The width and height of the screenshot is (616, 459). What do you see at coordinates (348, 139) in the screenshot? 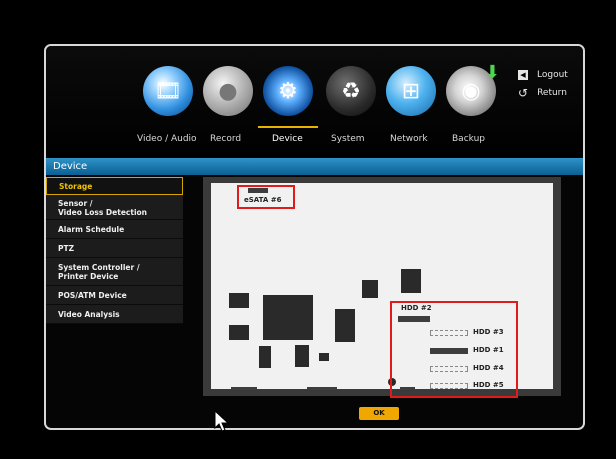
I see `tab-system: System` at bounding box center [348, 139].